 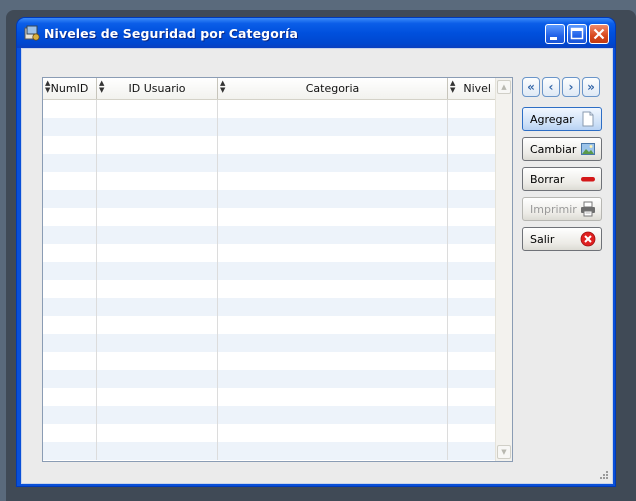 I want to click on new-document-icon, so click(x=588, y=119).